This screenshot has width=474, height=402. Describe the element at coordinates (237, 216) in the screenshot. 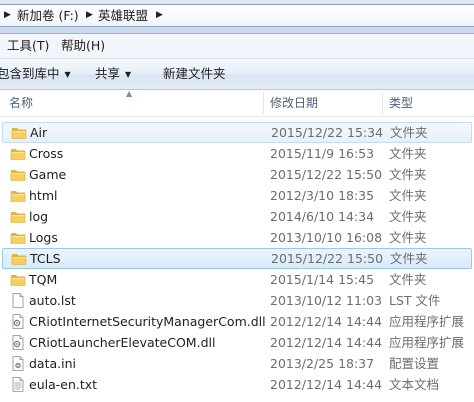

I see `file-row: log 2014/6/10 14:34 文件夹` at that location.